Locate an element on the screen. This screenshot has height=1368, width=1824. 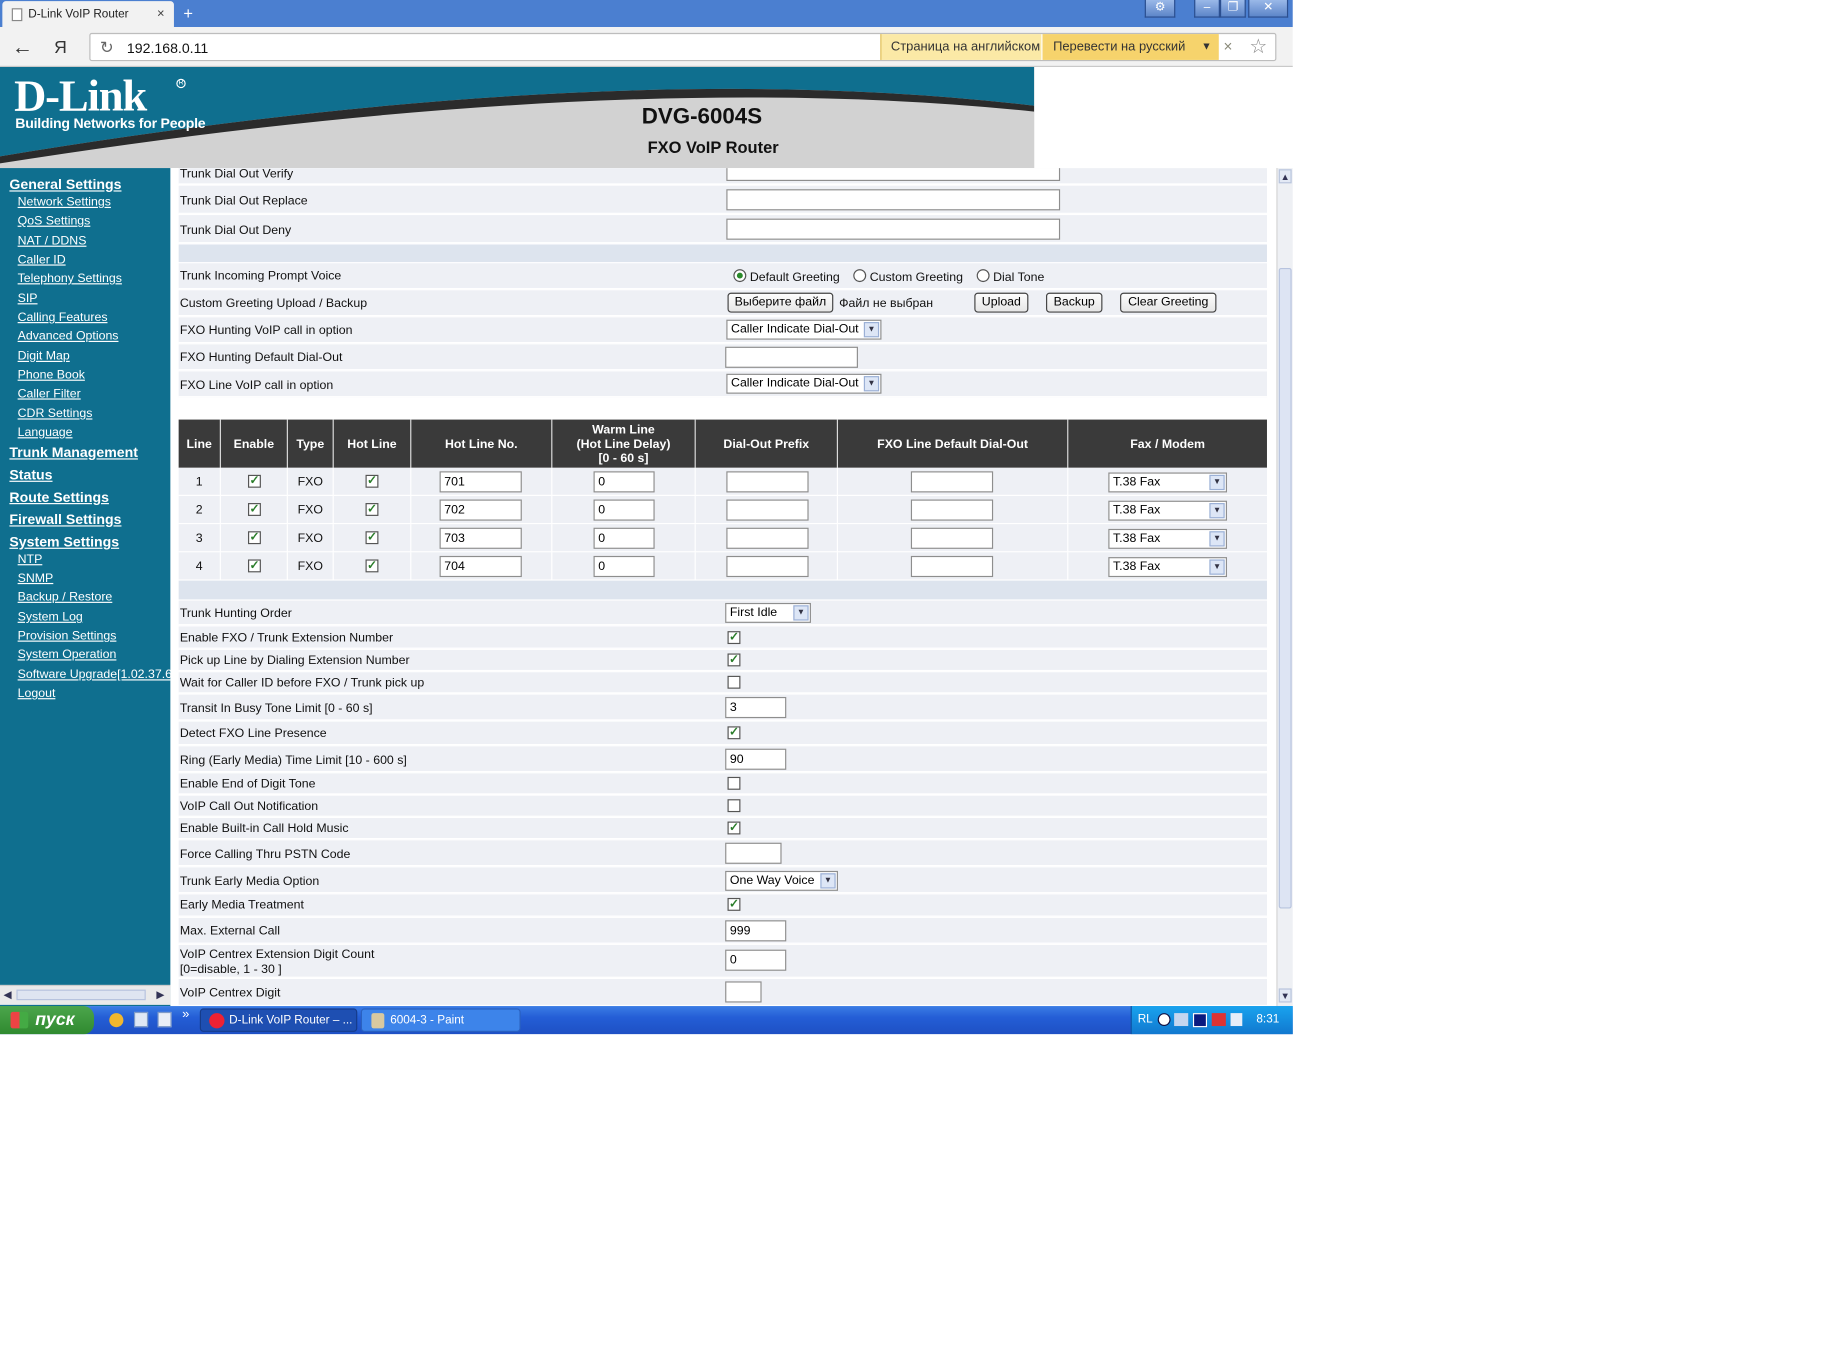
scroll-up-icon: ▲ is located at coordinates (1285, 176).